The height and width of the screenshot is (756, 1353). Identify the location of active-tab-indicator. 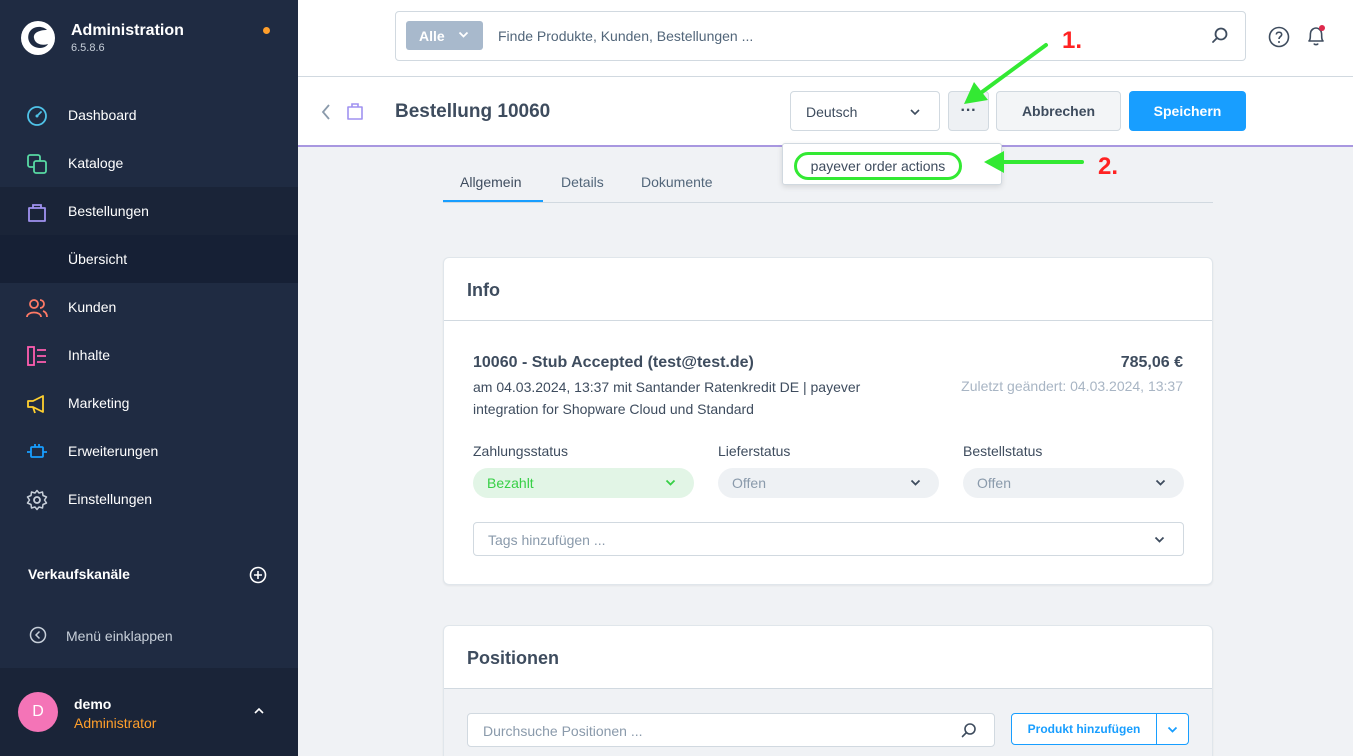
(493, 201).